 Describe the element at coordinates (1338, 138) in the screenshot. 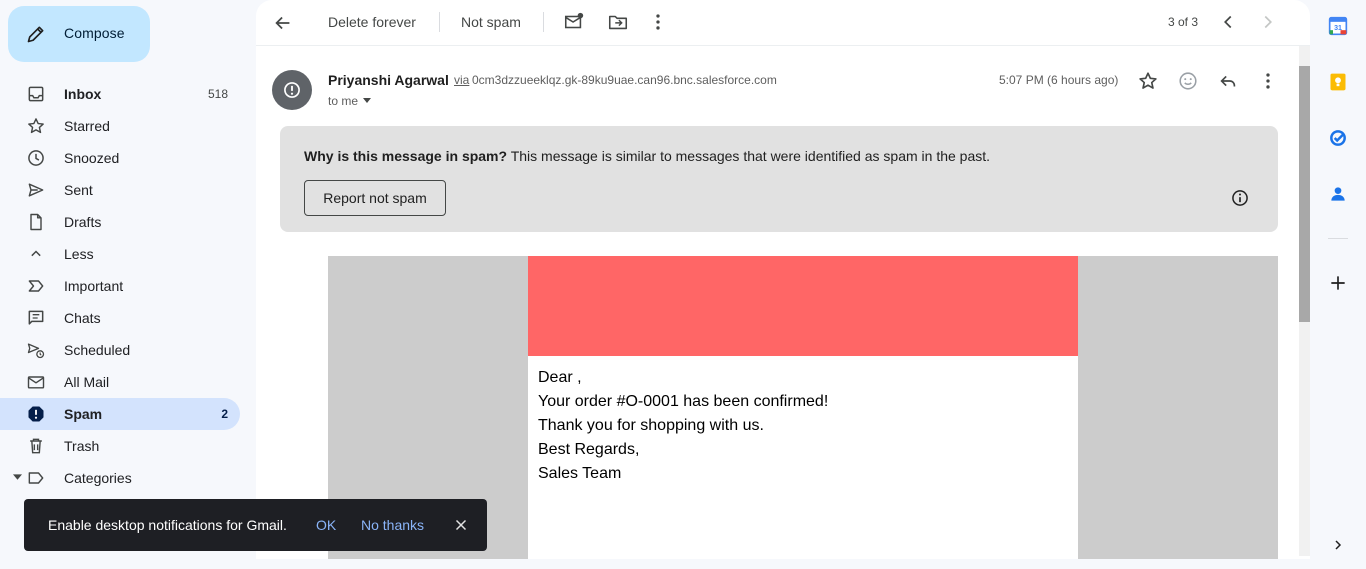

I see `tasks-icon` at that location.